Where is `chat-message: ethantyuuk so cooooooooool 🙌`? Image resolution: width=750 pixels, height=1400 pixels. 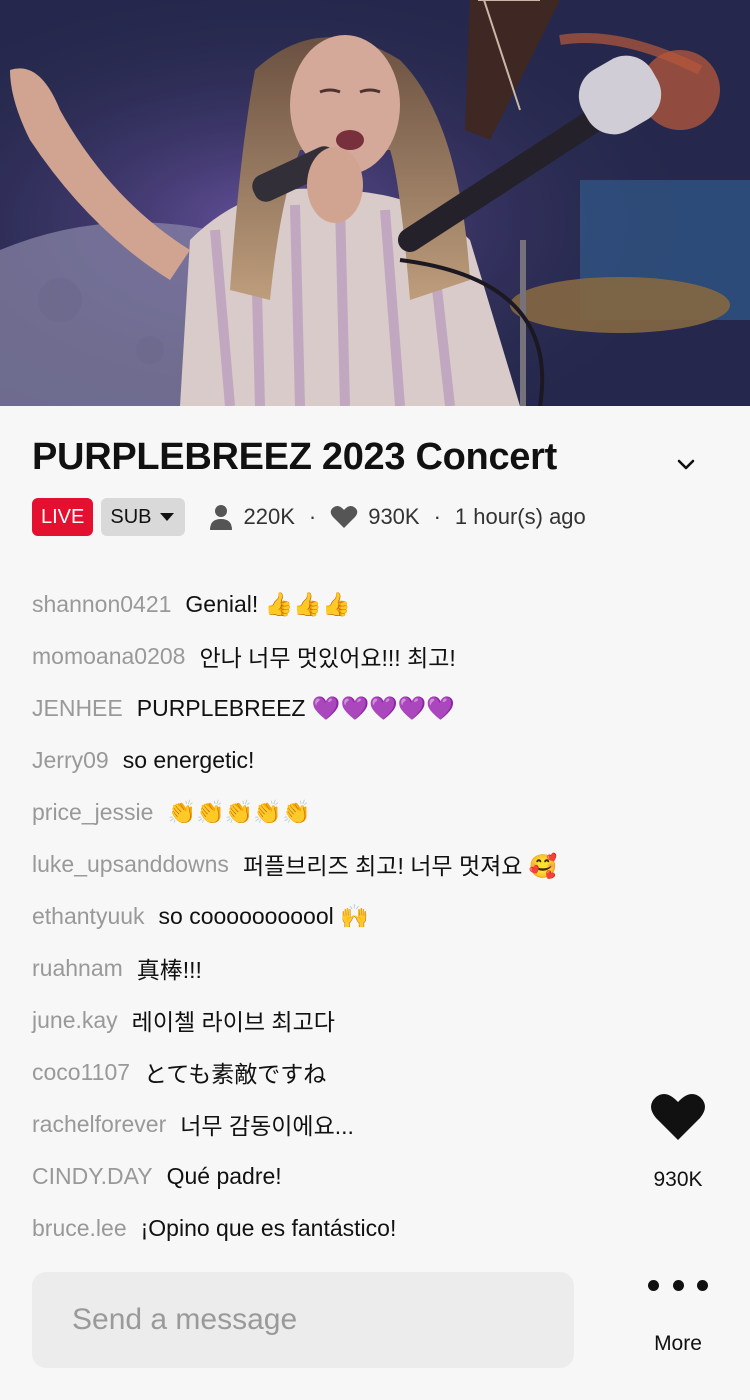
chat-message: ethantyuuk so cooooooooool 🙌 is located at coordinates (332, 916).